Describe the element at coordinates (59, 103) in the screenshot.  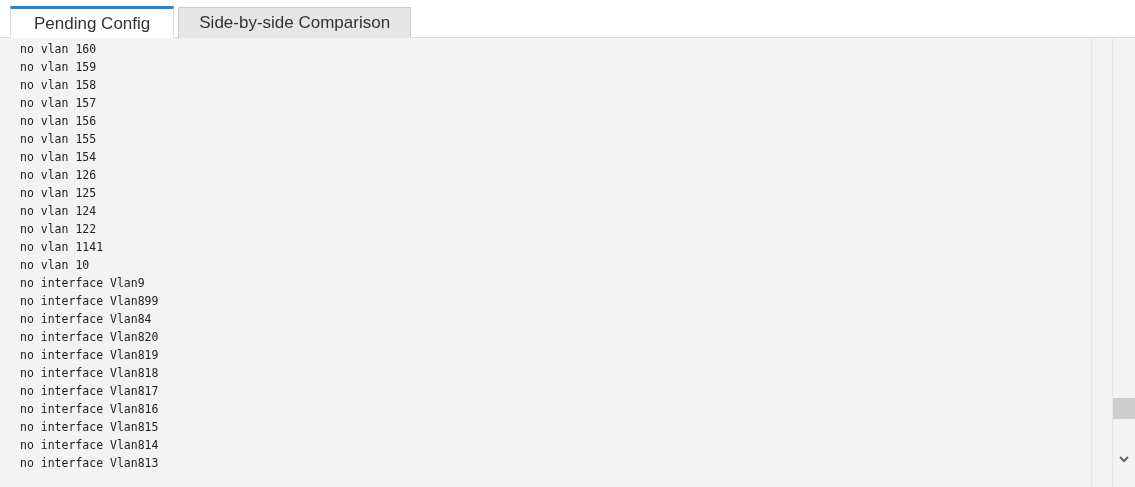
I see `config-line: no vlan 157` at that location.